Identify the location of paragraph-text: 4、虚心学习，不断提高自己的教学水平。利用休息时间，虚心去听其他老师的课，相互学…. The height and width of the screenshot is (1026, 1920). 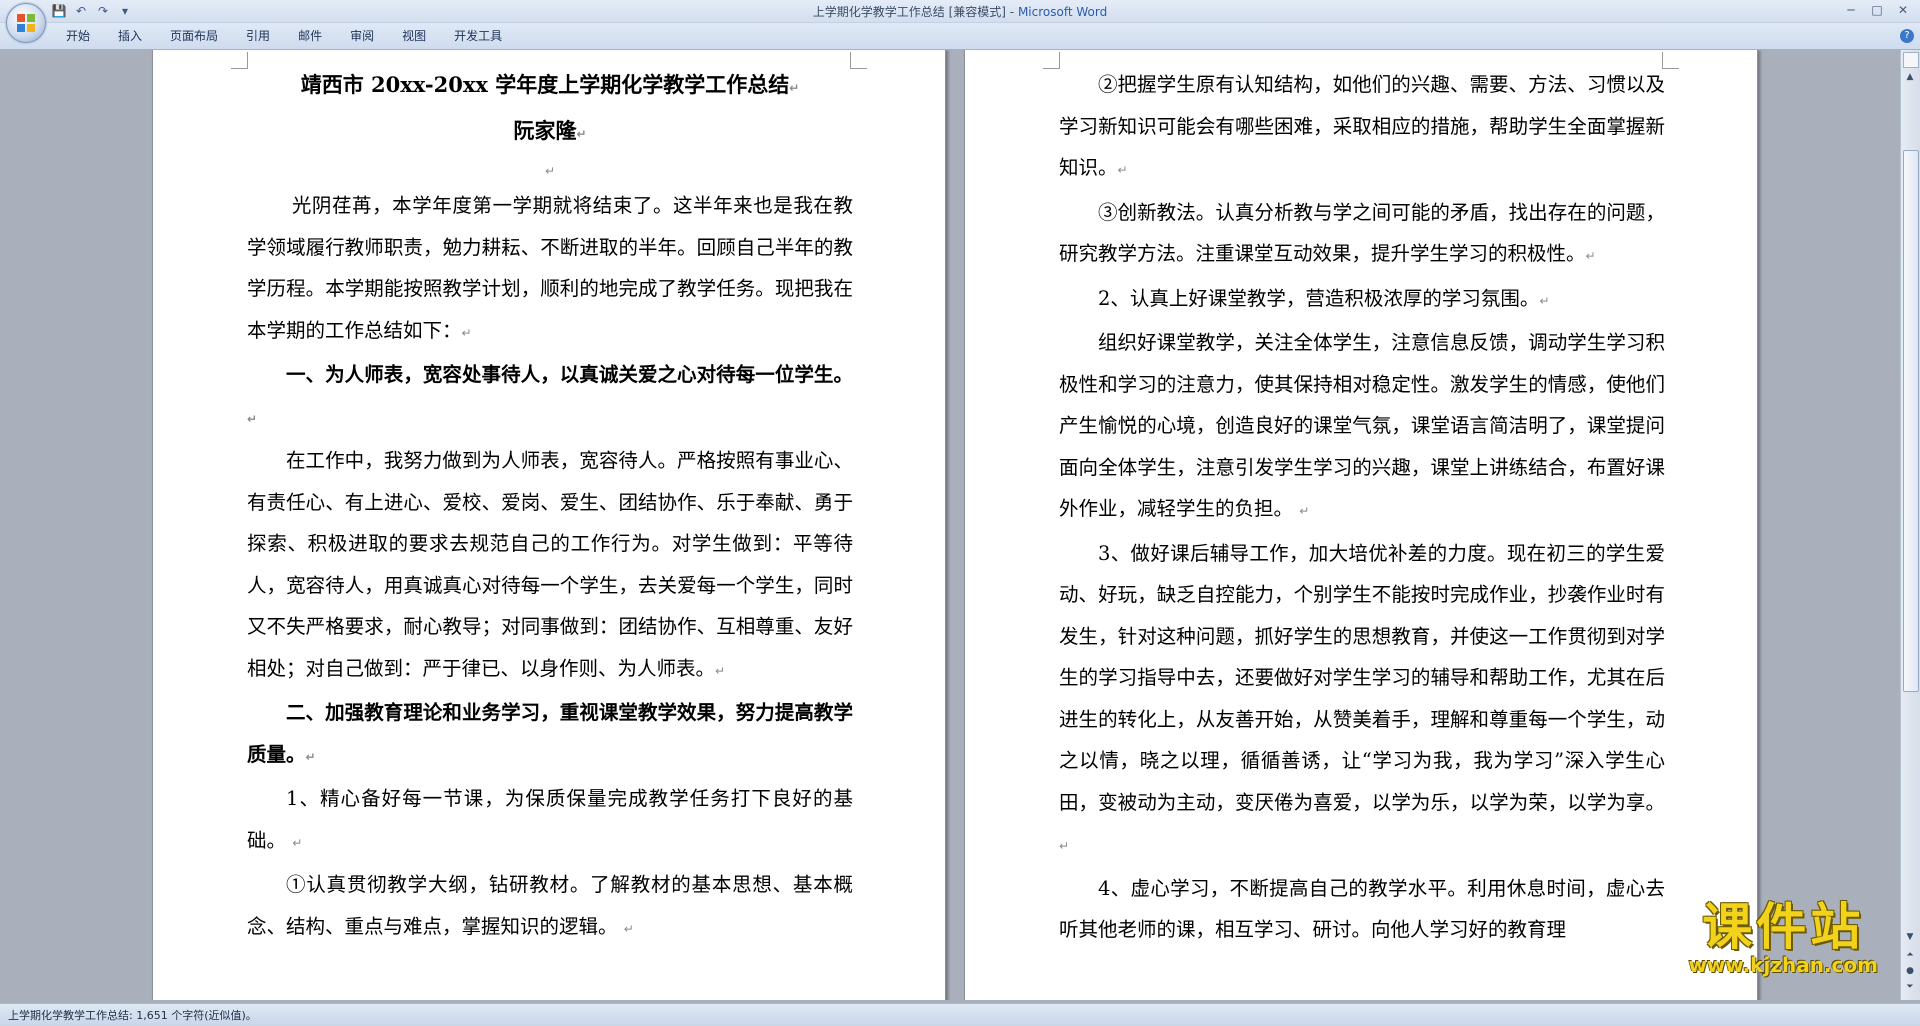
(1362, 909).